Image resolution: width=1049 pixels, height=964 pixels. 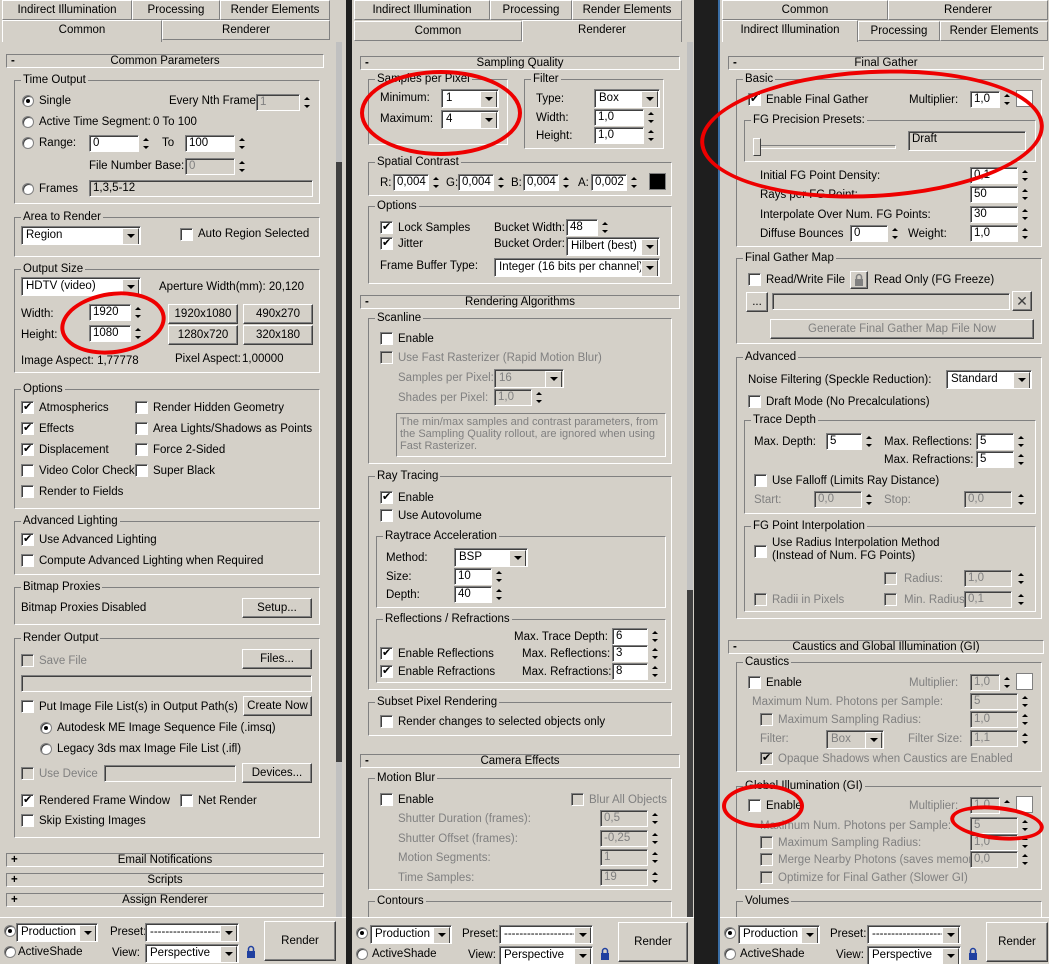 What do you see at coordinates (513, 397) in the screenshot?
I see `shades-per-pixel-field: 1,0` at bounding box center [513, 397].